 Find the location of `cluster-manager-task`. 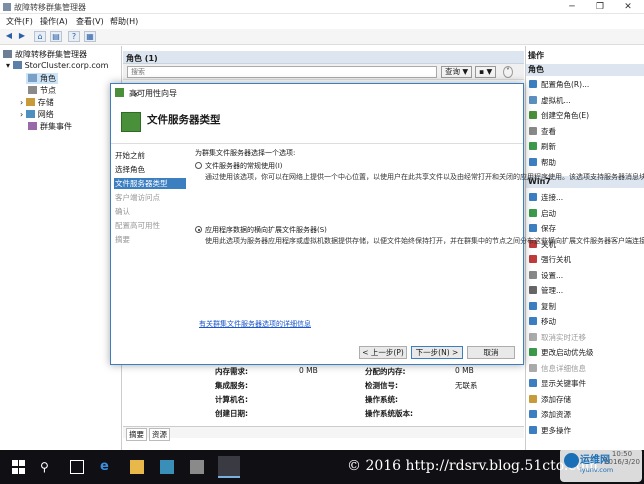

cluster-manager-task is located at coordinates (229, 467).